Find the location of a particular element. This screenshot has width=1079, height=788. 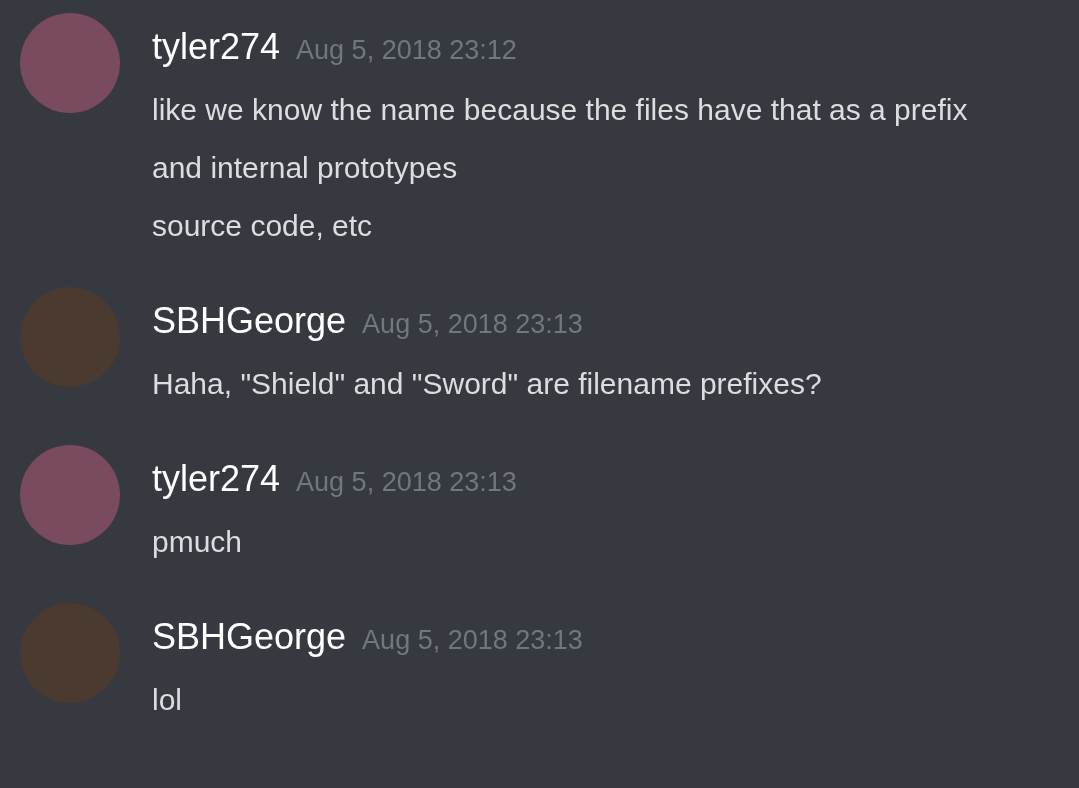

message-text: lol is located at coordinates (167, 700).